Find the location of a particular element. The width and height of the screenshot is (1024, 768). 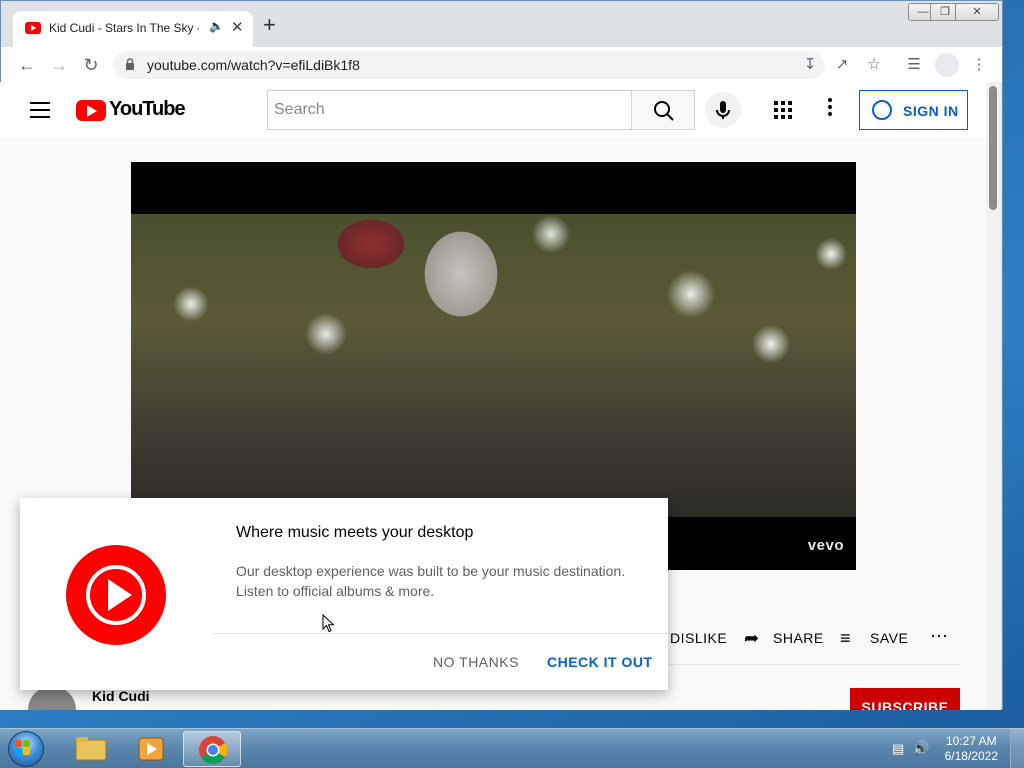

windows-taskbar: ▤ 🔊 10:27 AM 6/18/2022 is located at coordinates (512, 748).